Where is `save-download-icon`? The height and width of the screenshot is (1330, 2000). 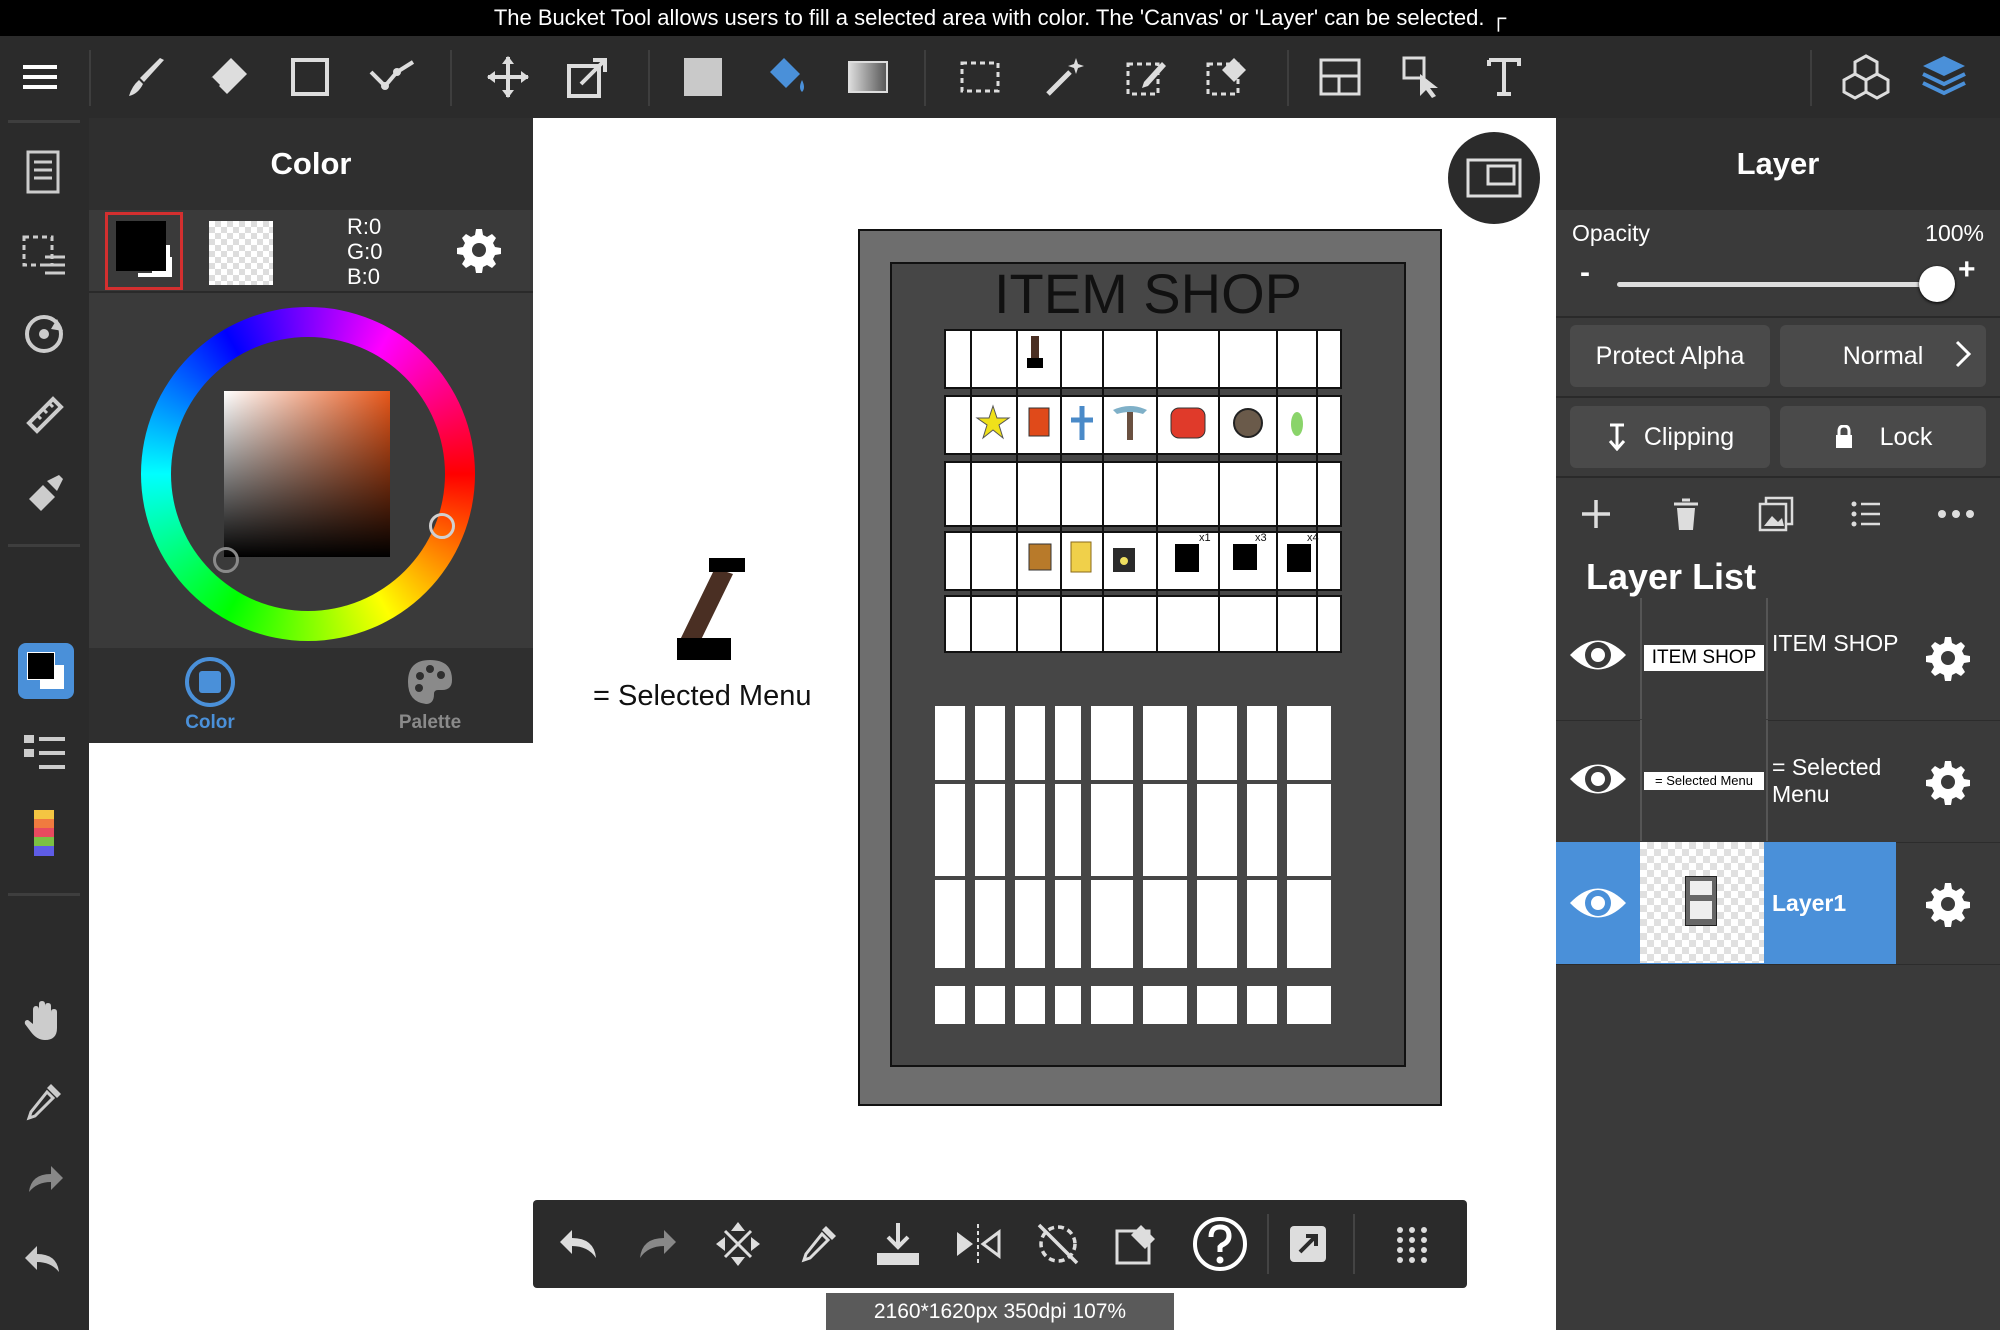
save-download-icon is located at coordinates (898, 1244).